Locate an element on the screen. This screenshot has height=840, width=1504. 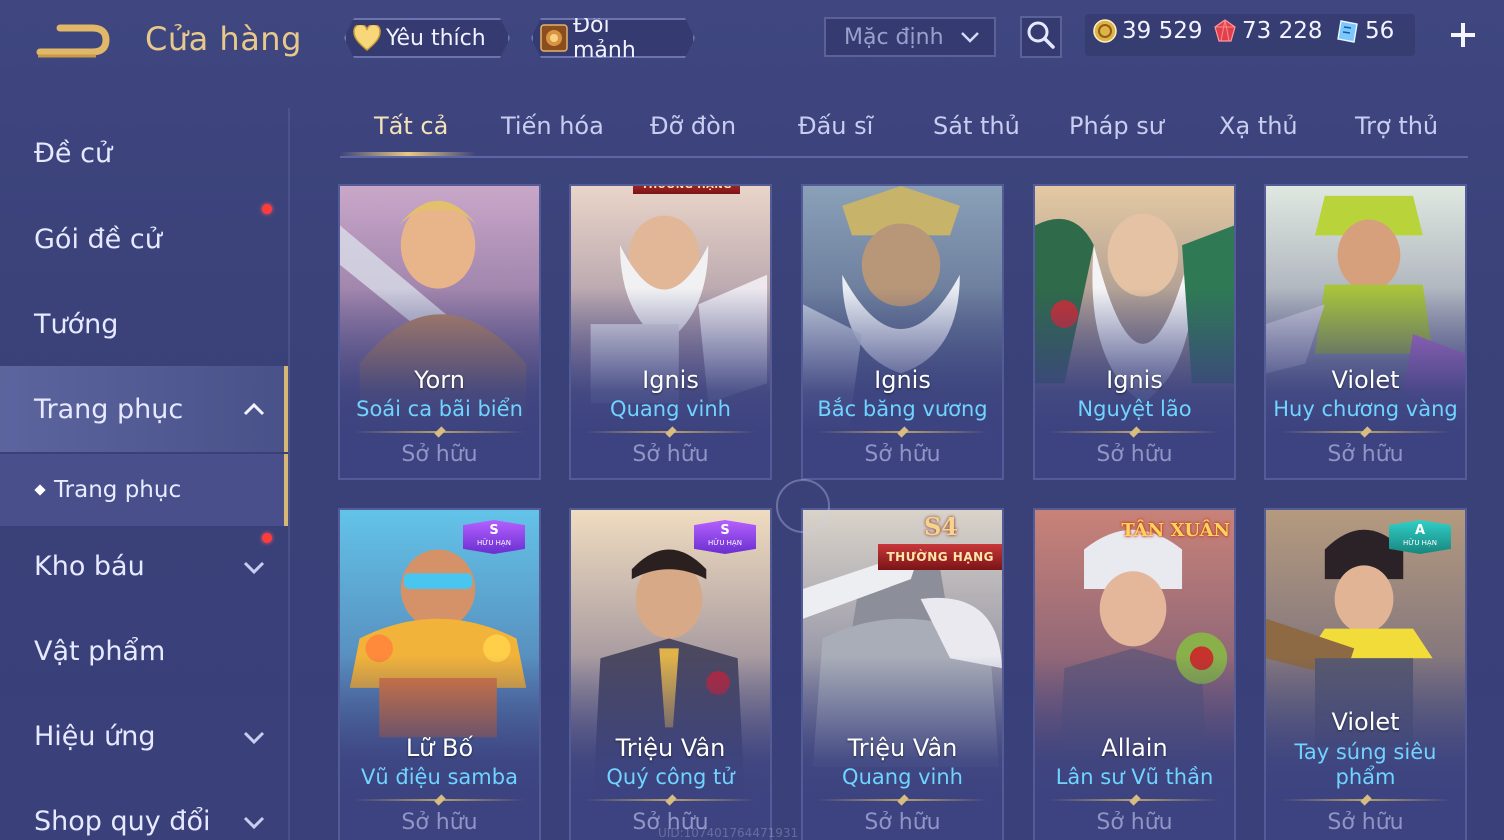
hero-name: Lữ Bố is located at coordinates (439, 748).